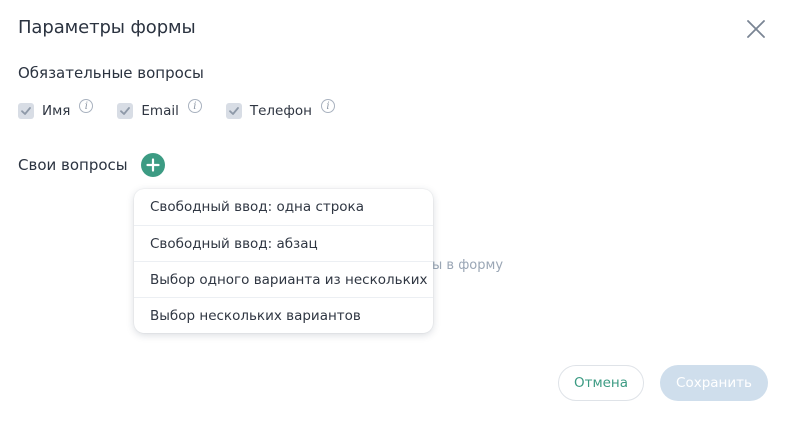  I want to click on email-label: Email, so click(160, 111).